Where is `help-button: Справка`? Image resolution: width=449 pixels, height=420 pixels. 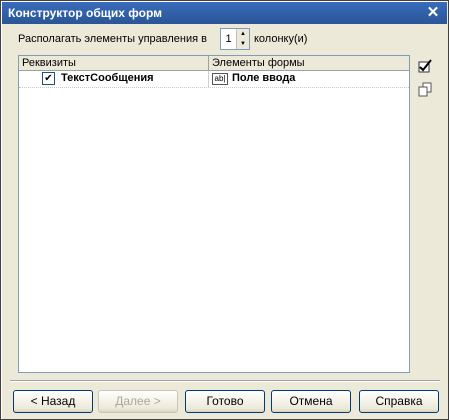
help-button: Справка is located at coordinates (399, 401).